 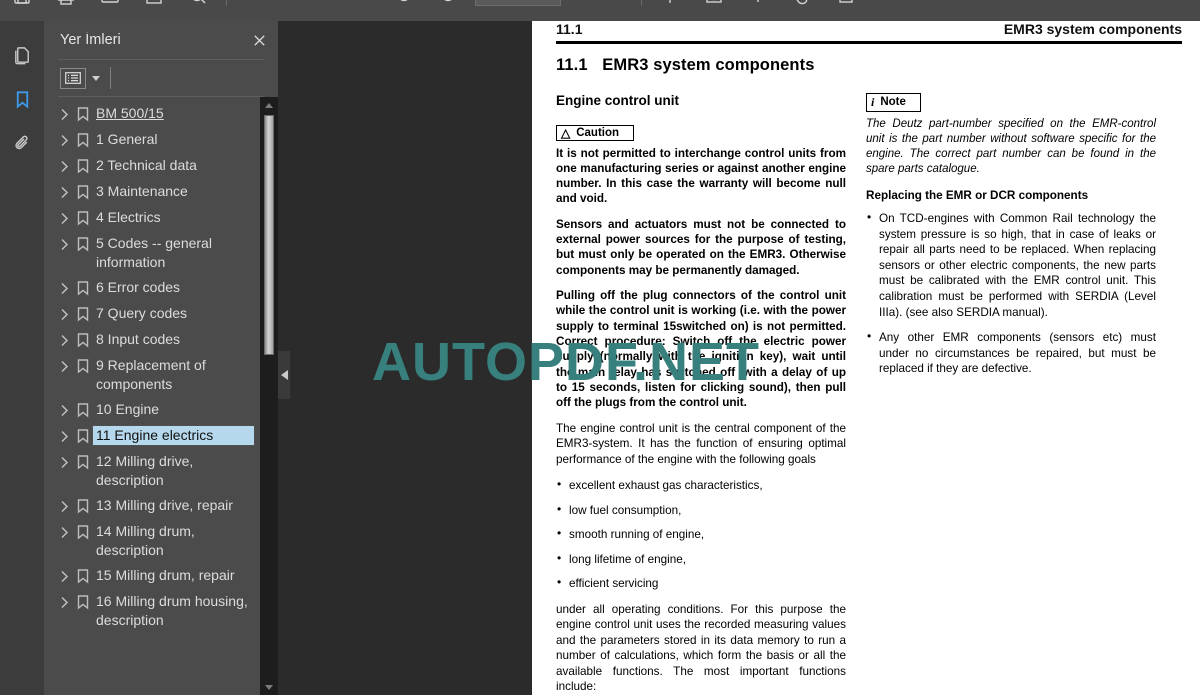 What do you see at coordinates (802, 9) in the screenshot?
I see `hand-tool-icon` at bounding box center [802, 9].